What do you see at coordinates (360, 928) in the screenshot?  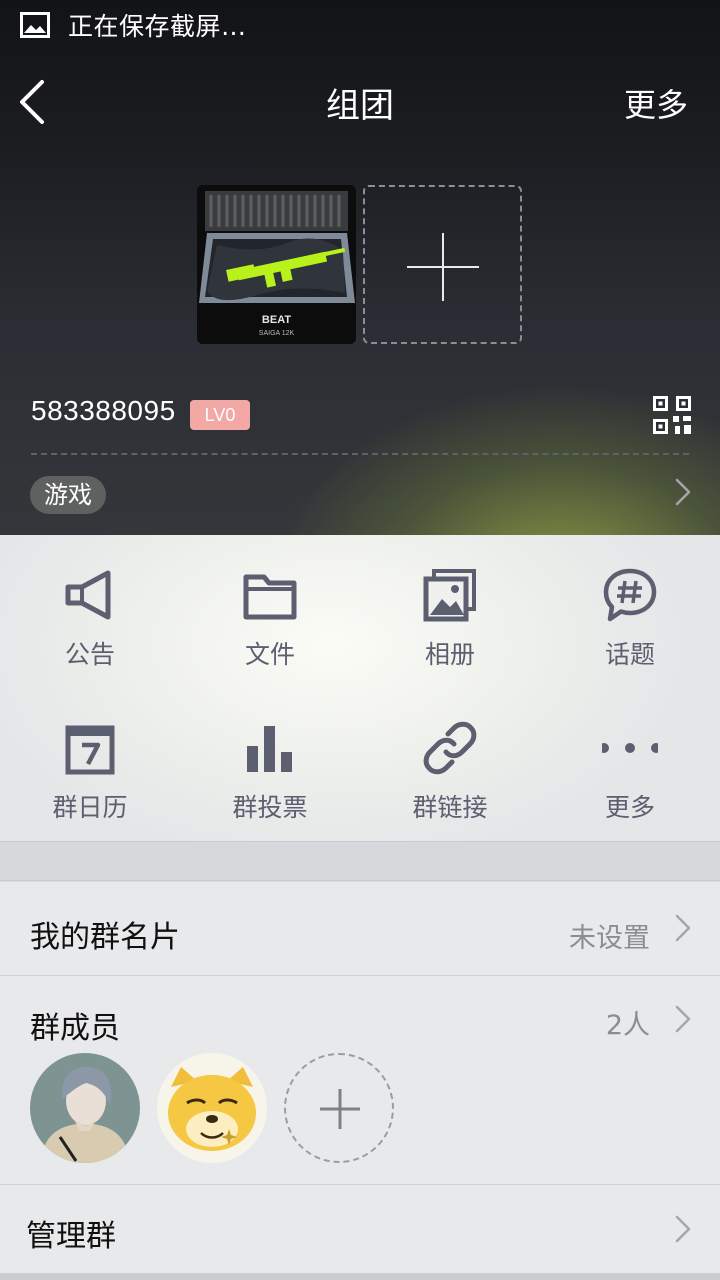 I see `my-group-card-row: 我的群名片 未设置` at bounding box center [360, 928].